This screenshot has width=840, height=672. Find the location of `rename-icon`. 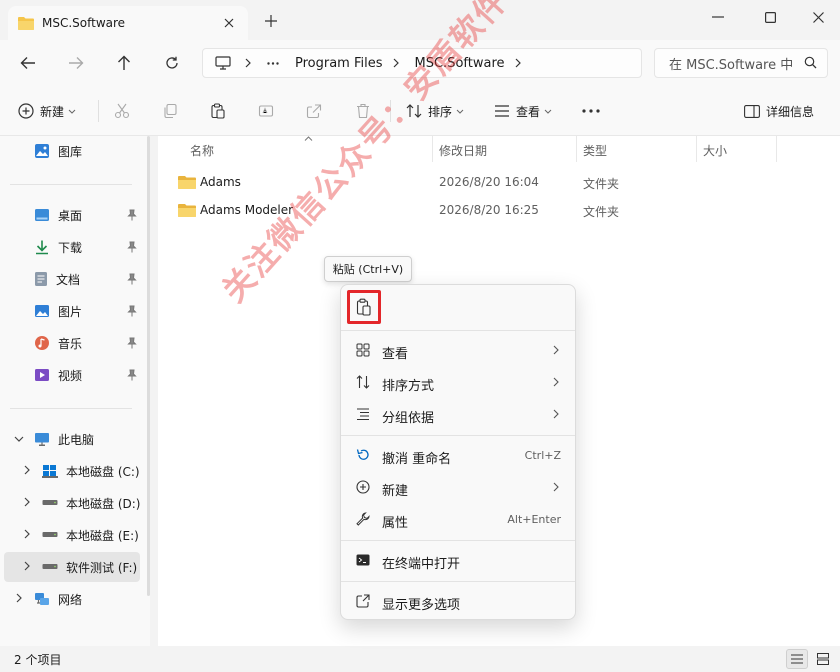

rename-icon is located at coordinates (266, 111).